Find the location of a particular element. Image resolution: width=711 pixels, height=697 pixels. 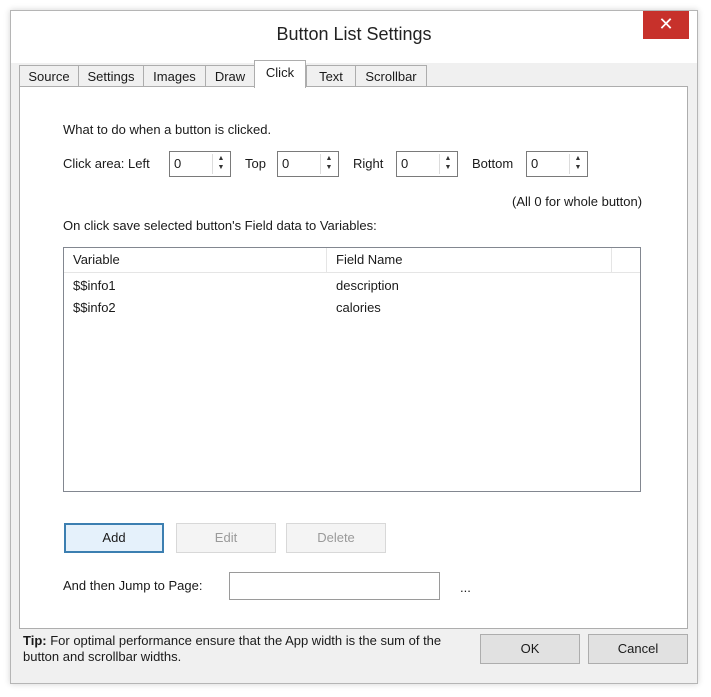

list-header: Variable Field Name is located at coordinates (352, 260).